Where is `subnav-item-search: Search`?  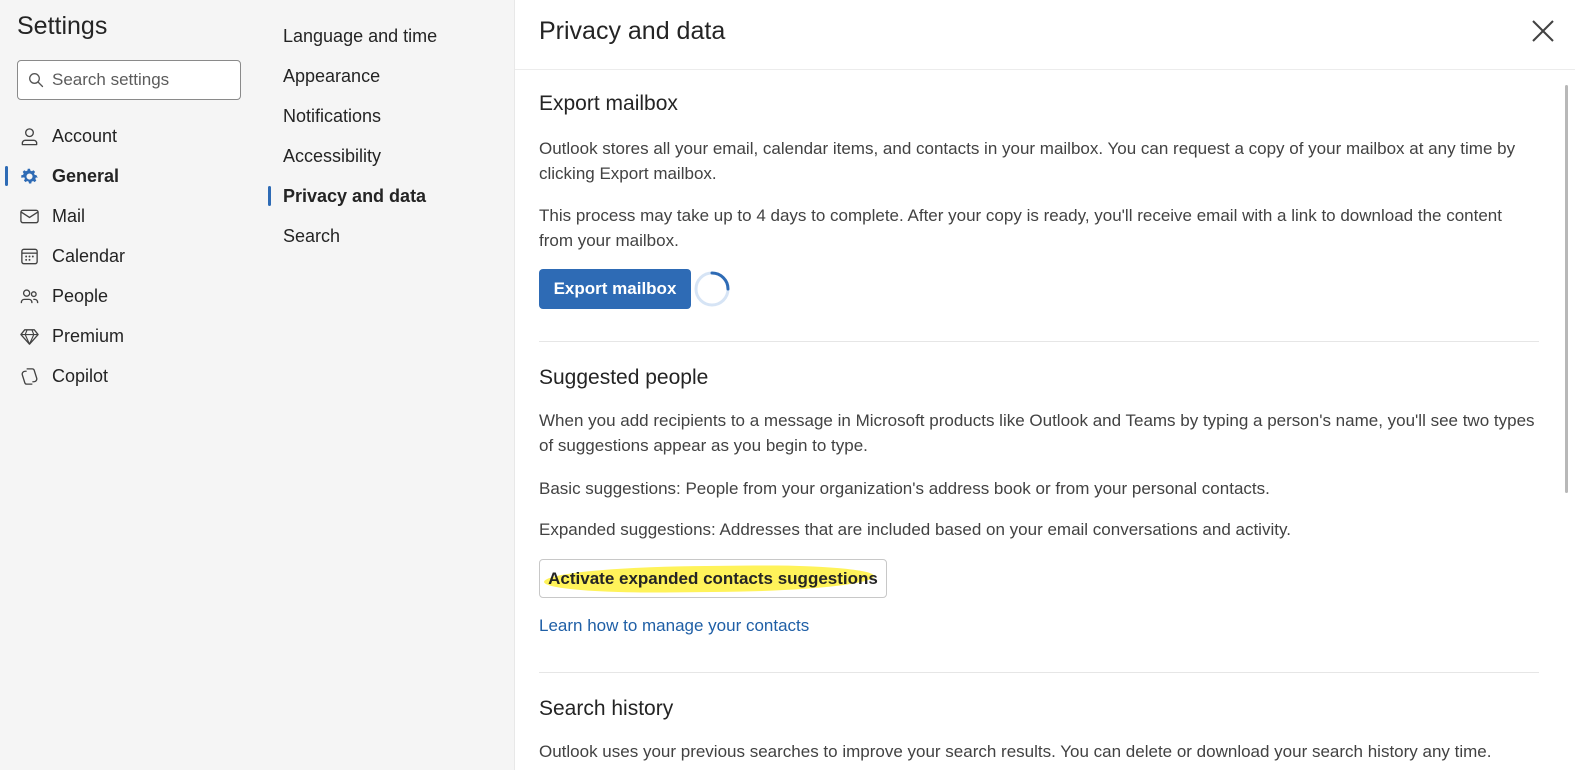 subnav-item-search: Search is located at coordinates (390, 236).